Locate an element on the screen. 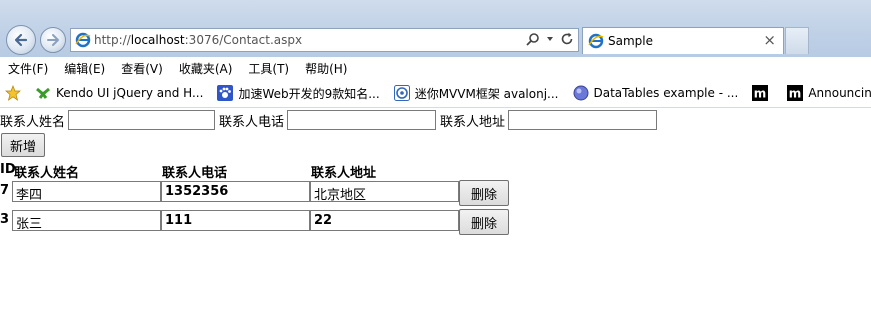 The image size is (871, 317). address-tools is located at coordinates (550, 39).